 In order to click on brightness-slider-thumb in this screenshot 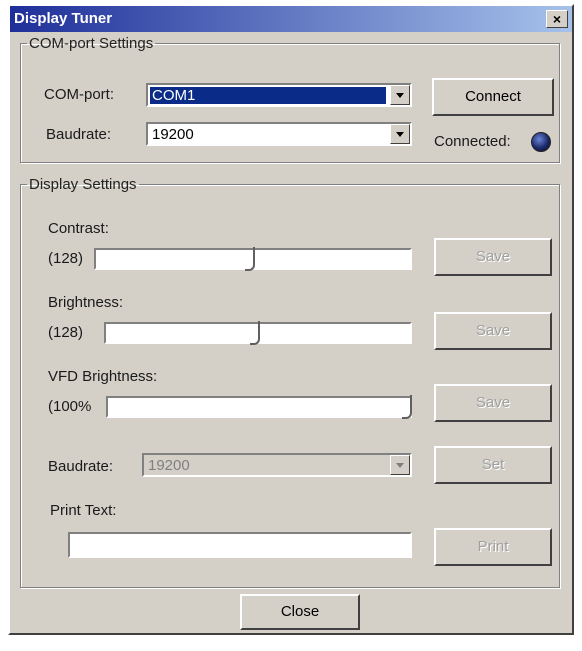, I will do `click(255, 333)`.